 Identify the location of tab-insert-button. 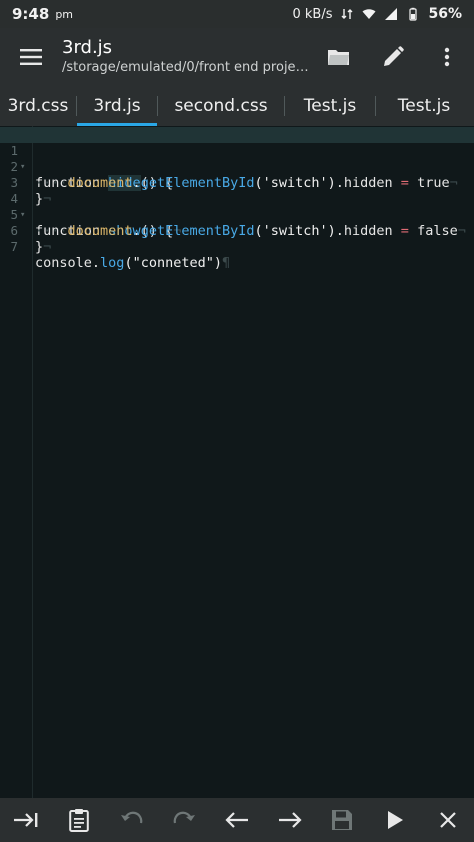
(26, 820).